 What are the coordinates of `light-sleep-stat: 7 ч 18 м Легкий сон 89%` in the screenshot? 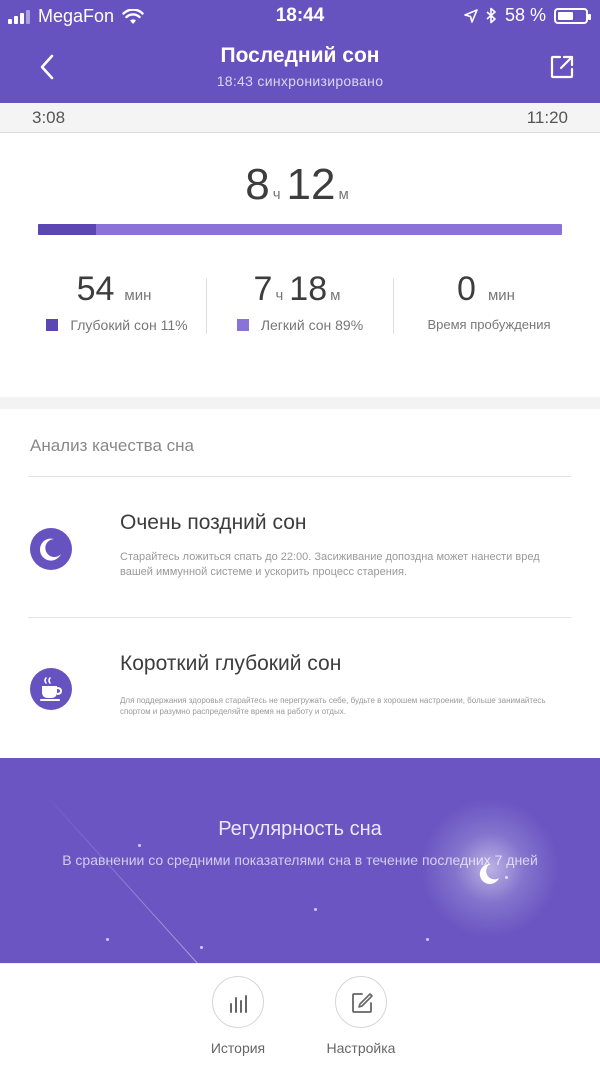 It's located at (300, 305).